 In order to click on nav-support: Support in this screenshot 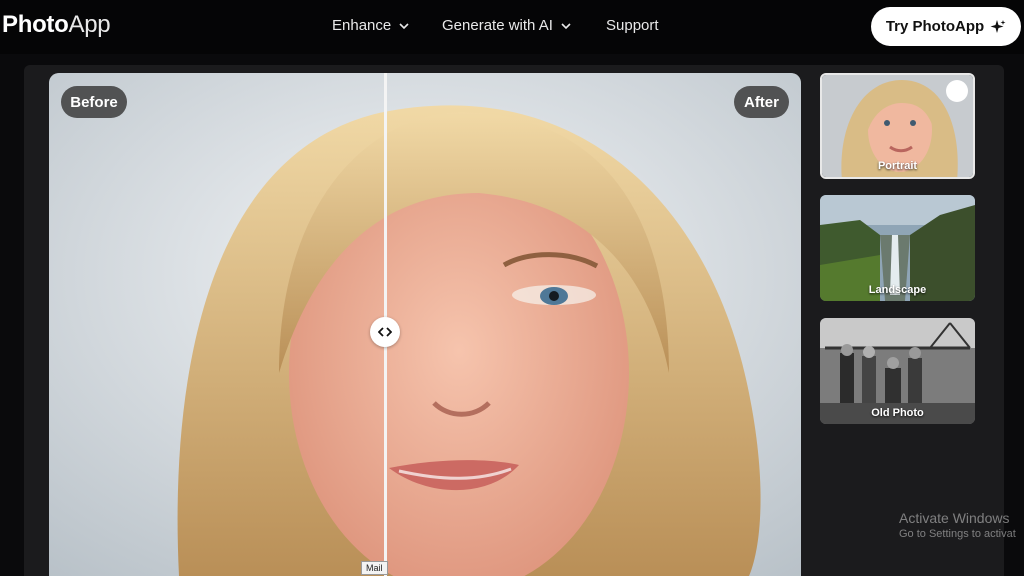, I will do `click(632, 25)`.